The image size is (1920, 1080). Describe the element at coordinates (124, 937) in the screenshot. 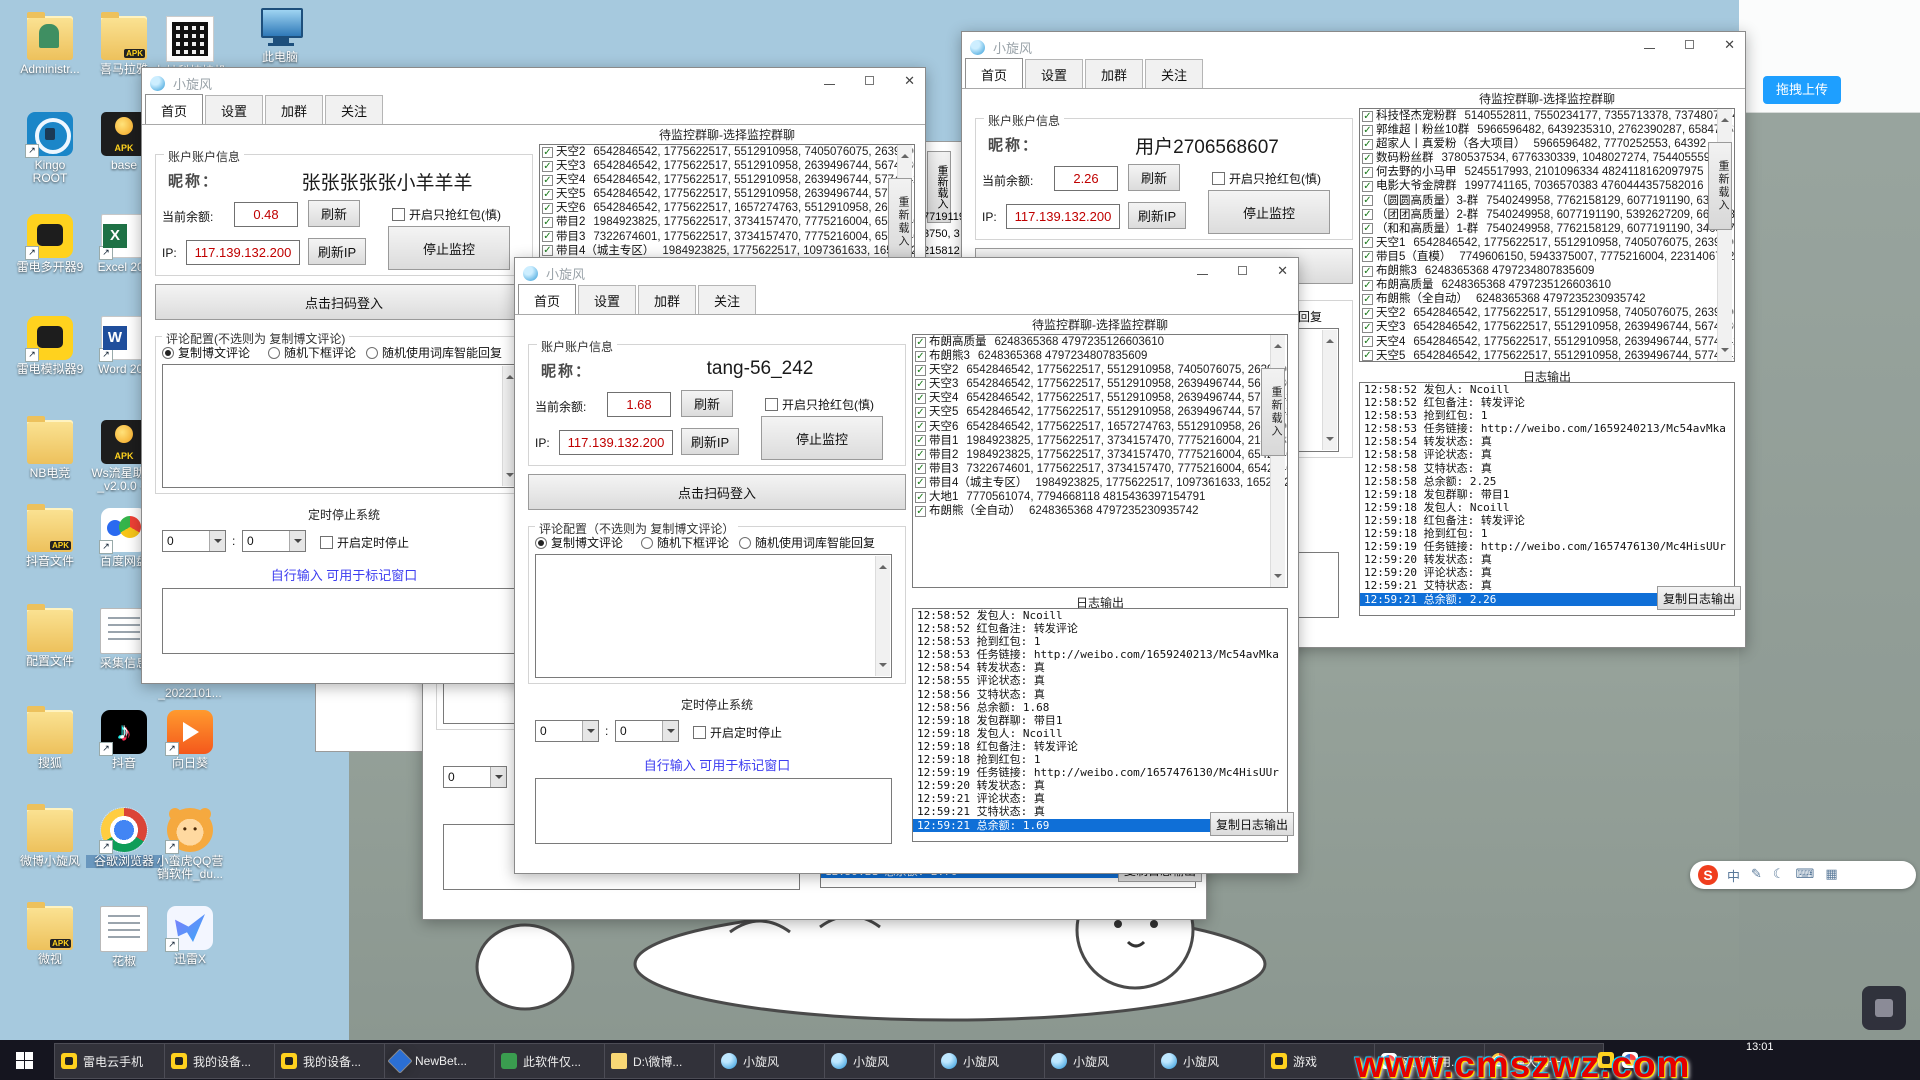

I see `desktop-icon-花椒: 花椒` at that location.